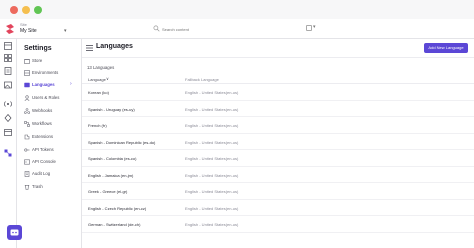 Image resolution: width=474 pixels, height=248 pixels. I want to click on settings-item-label: API Tokens, so click(43, 149).